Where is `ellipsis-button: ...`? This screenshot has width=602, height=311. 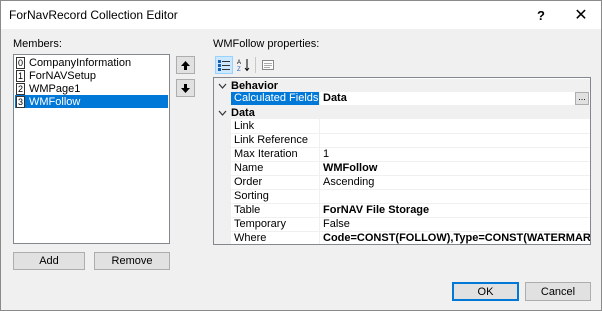 ellipsis-button: ... is located at coordinates (582, 98).